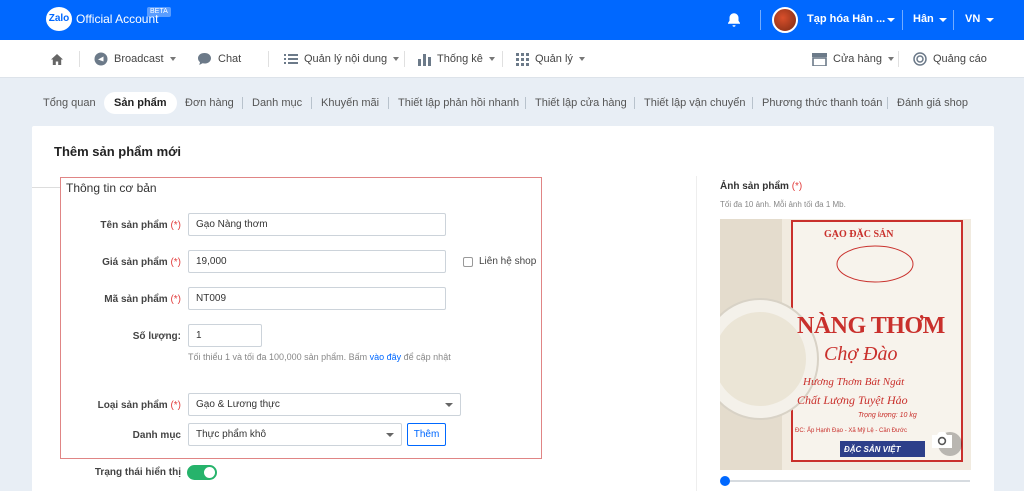 This screenshot has width=1024, height=491. What do you see at coordinates (317, 224) in the screenshot?
I see `product-name-input: Gạo Nàng thơm` at bounding box center [317, 224].